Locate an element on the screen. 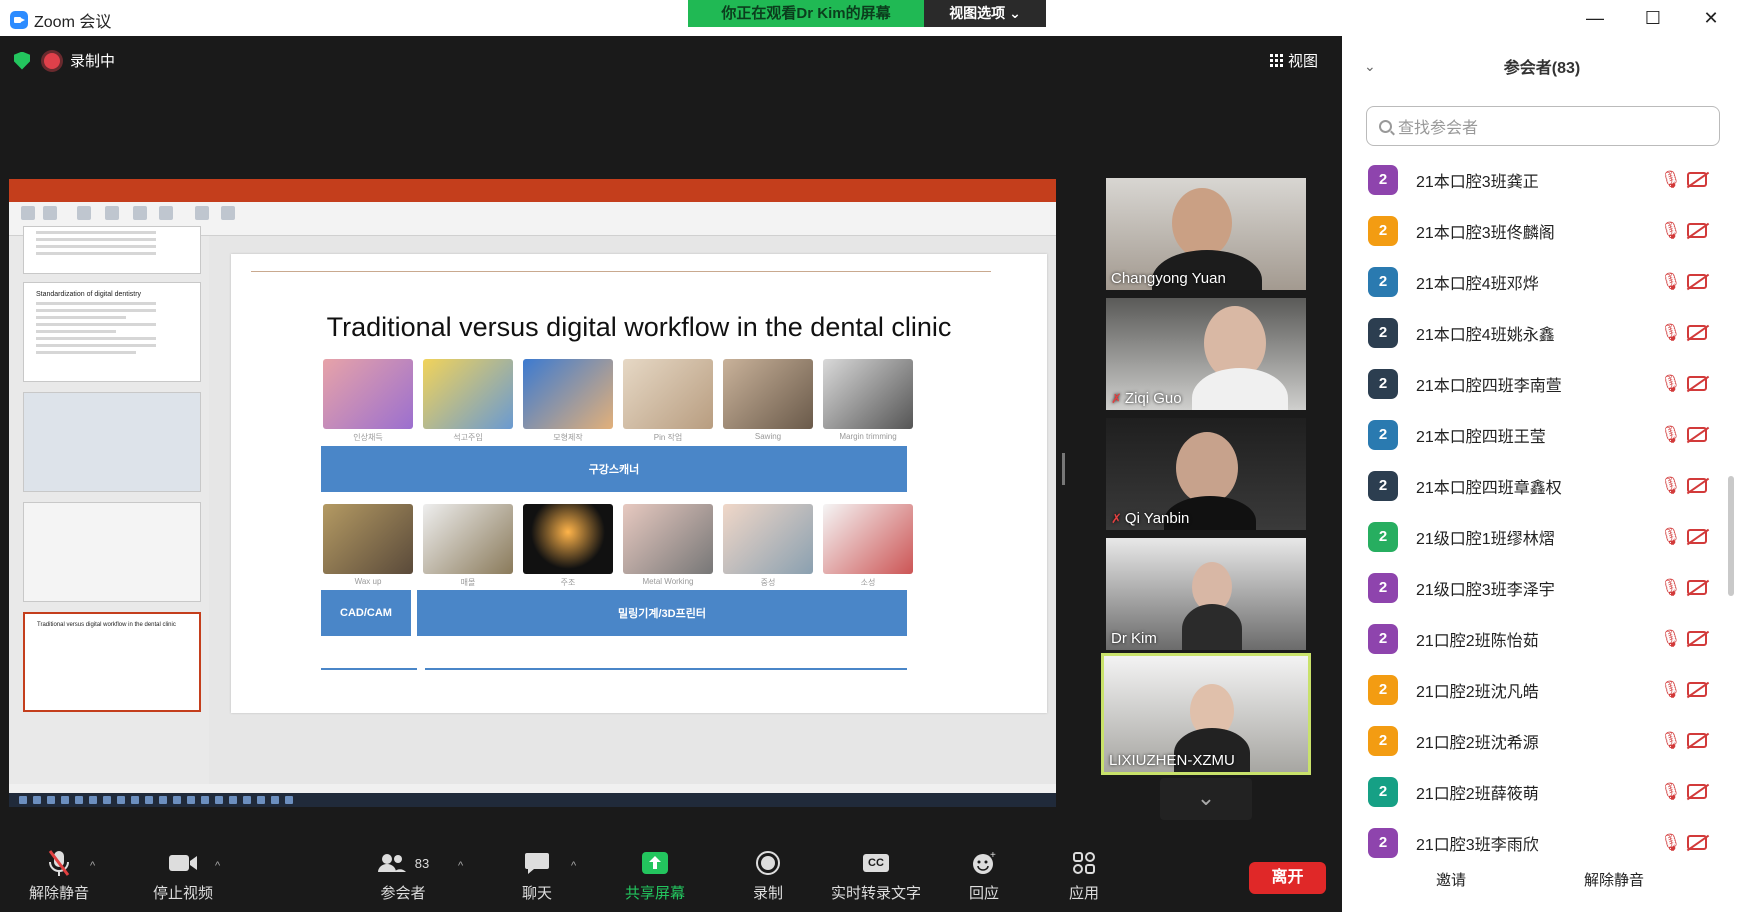 This screenshot has width=1742, height=912. photo-caption: Metal Working is located at coordinates (668, 581).